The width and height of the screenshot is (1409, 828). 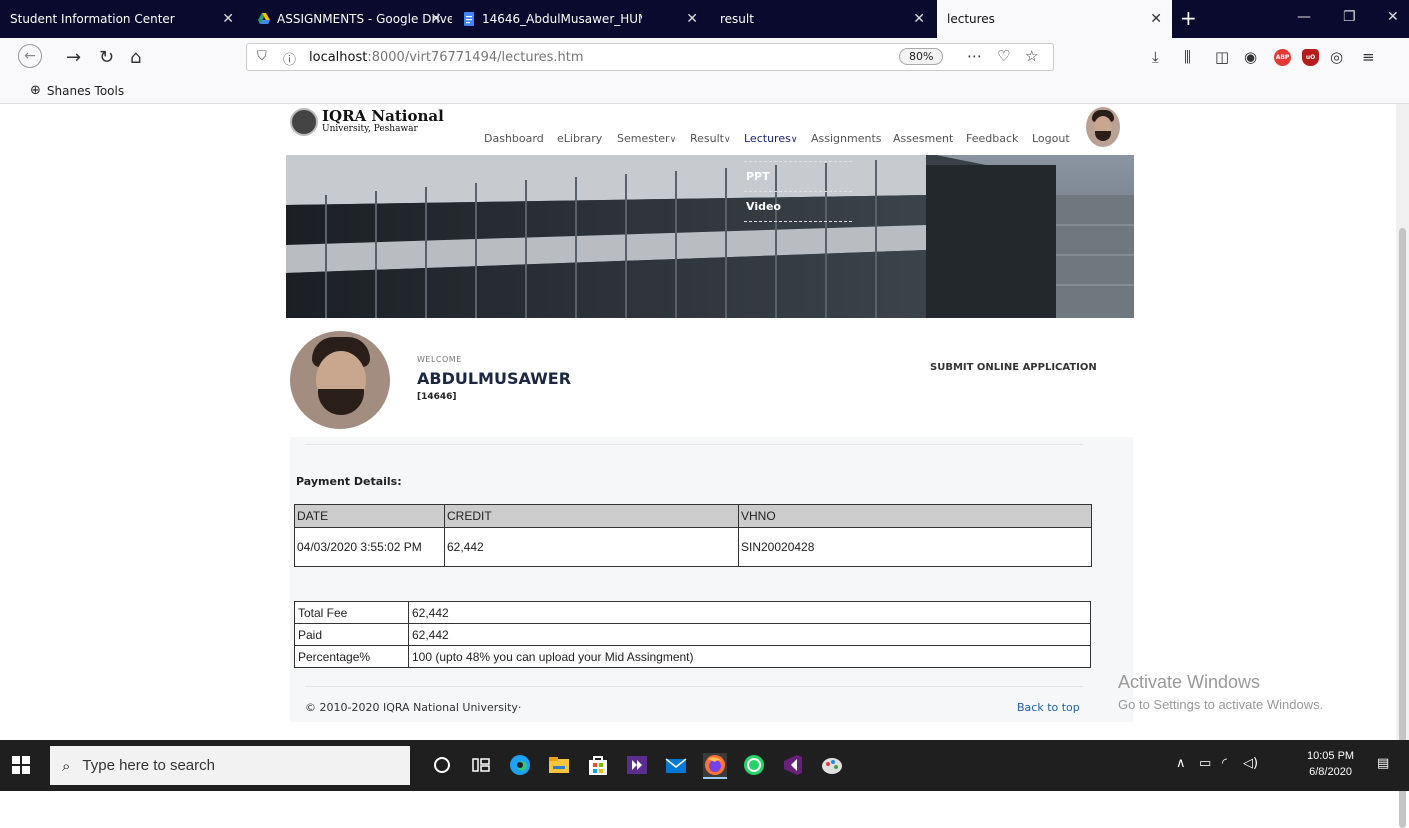 I want to click on cortana-icon, so click(x=442, y=765).